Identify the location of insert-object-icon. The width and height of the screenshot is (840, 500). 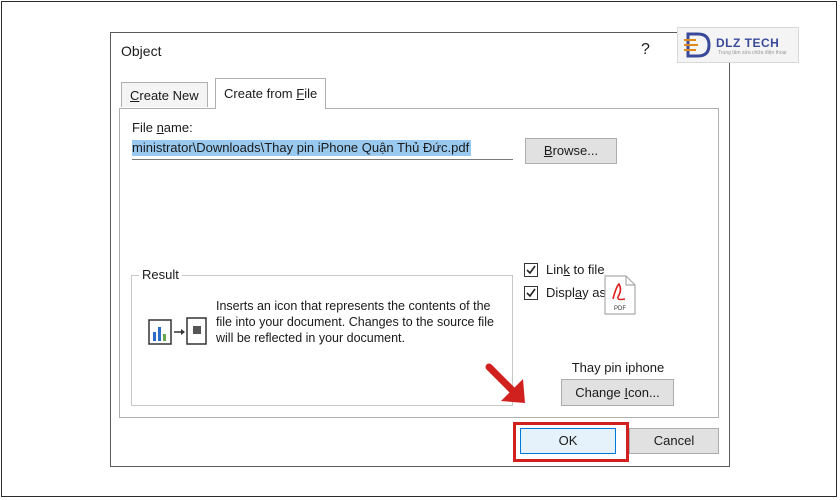
(177, 331).